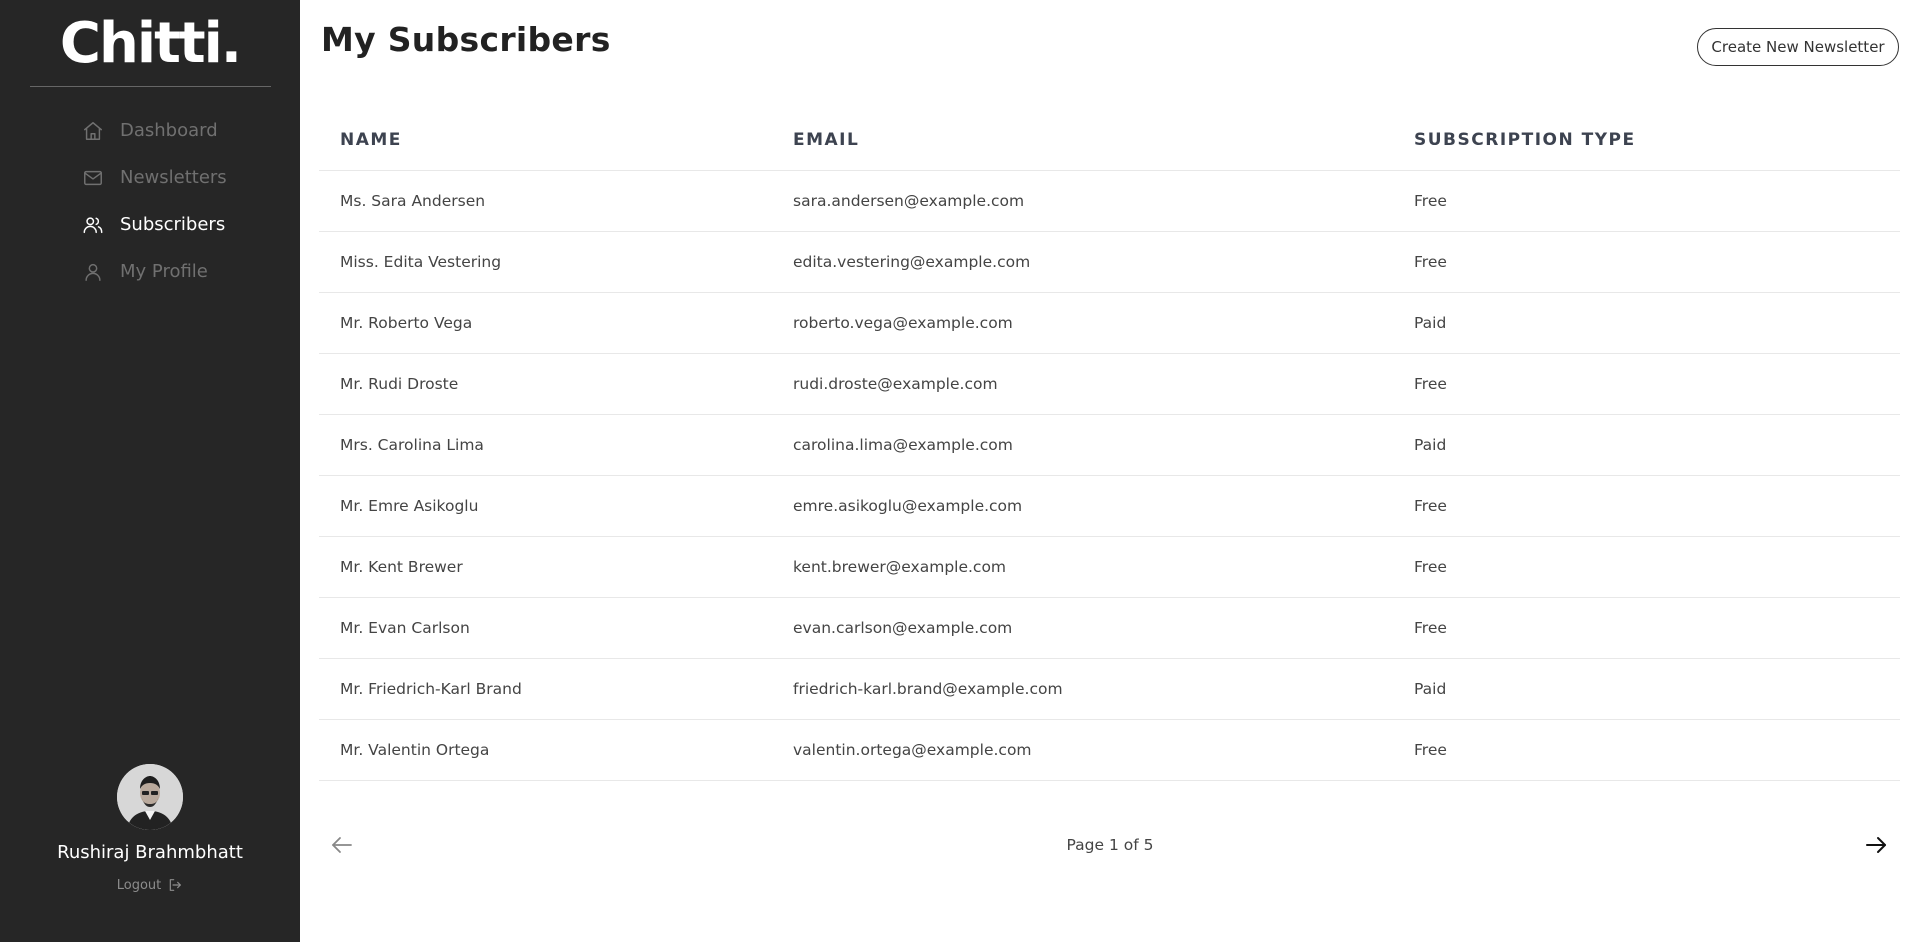  I want to click on column-header-name: NAME, so click(545, 140).